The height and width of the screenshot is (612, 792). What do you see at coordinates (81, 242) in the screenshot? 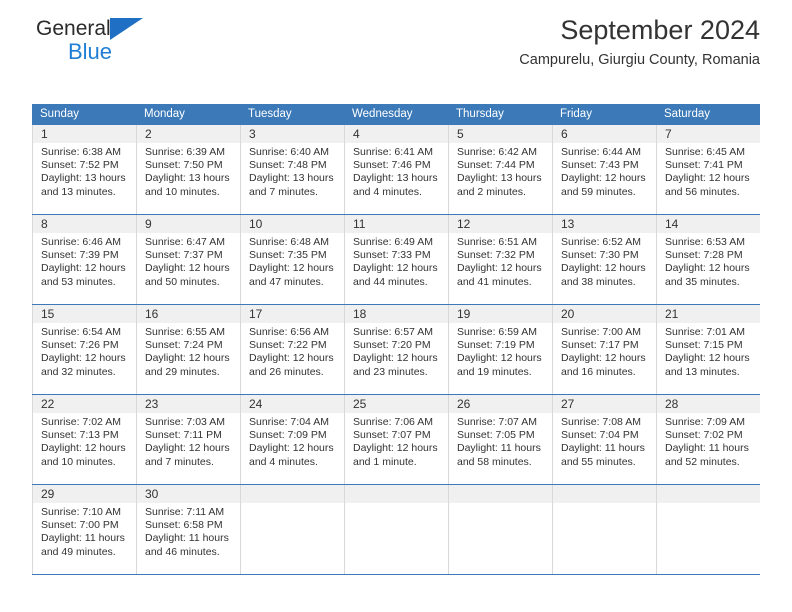
I see `sunrise-text: Sunrise: 6:46 AM` at bounding box center [81, 242].